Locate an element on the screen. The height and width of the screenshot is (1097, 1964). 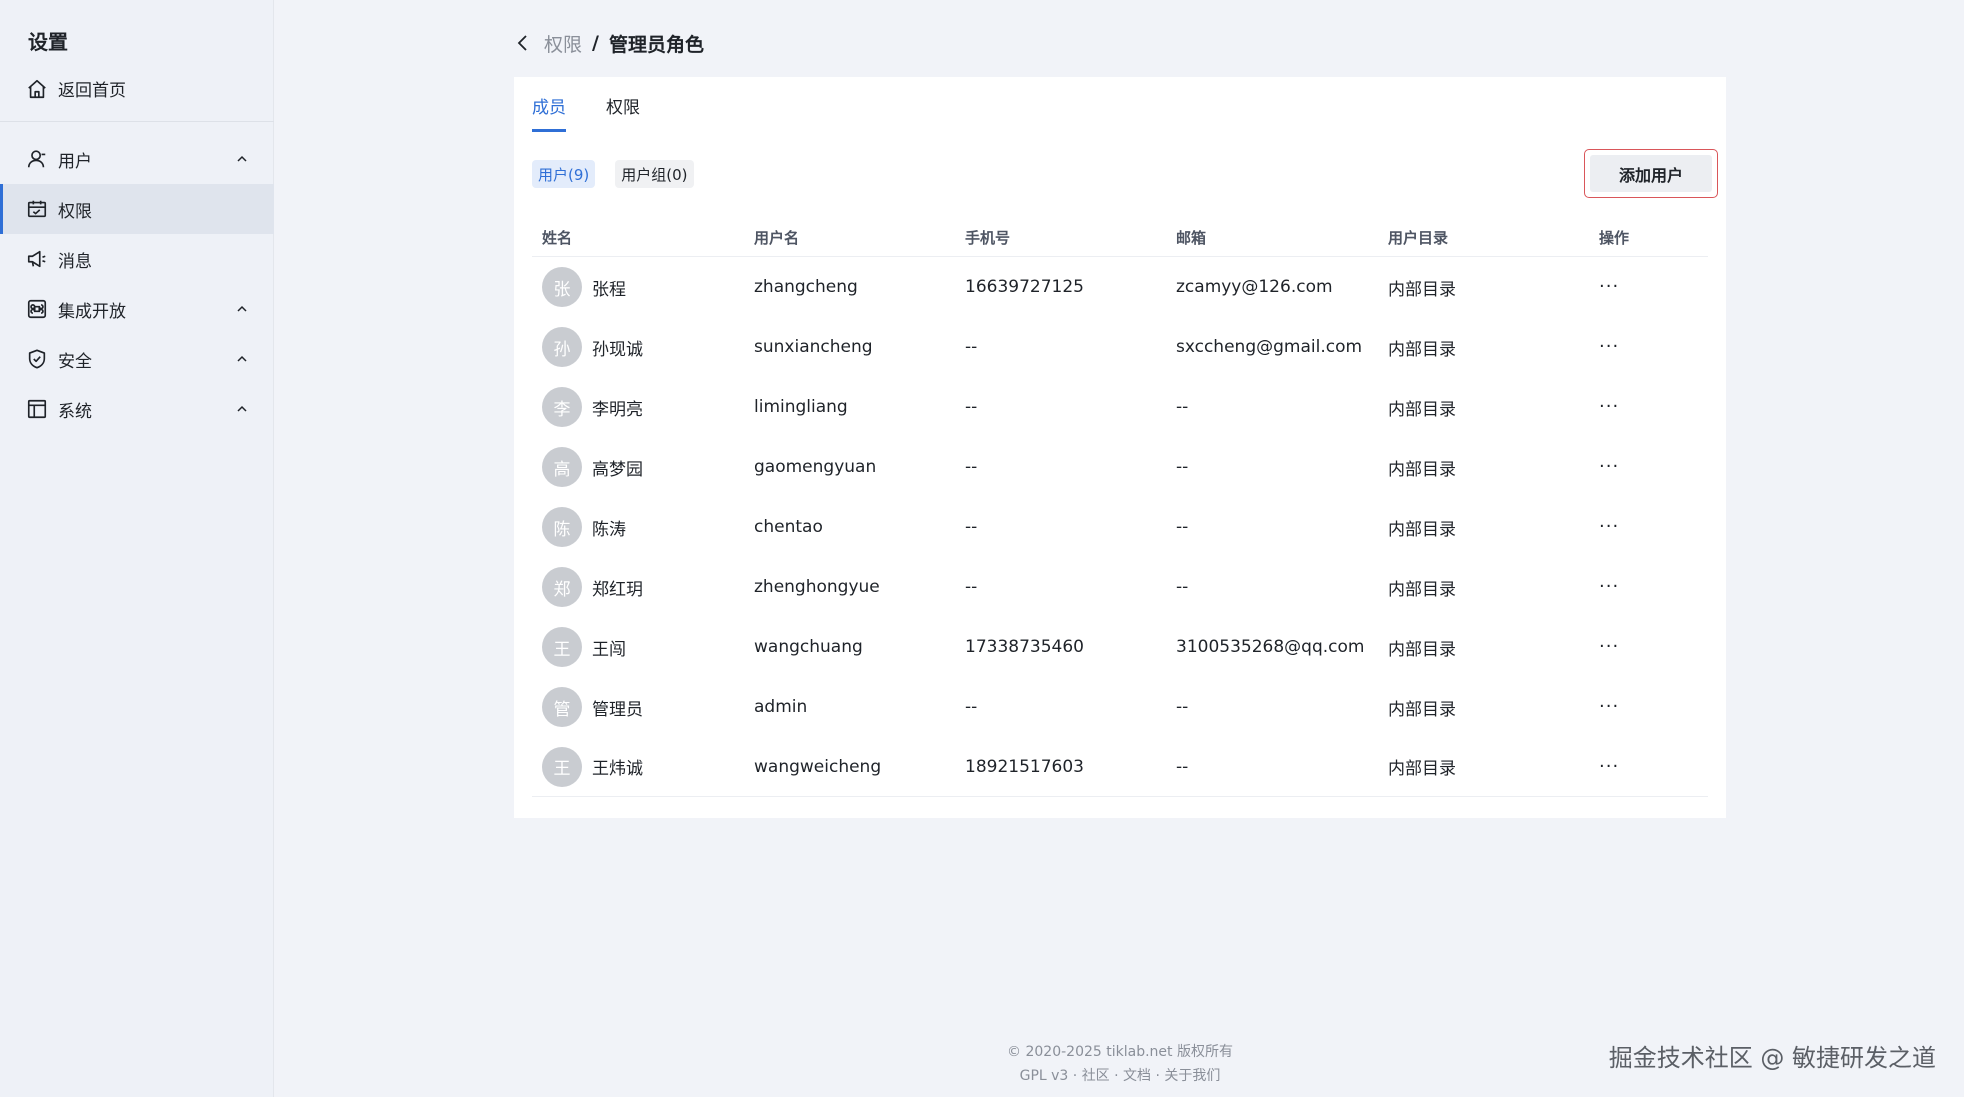
sidebar-item-permissions: 权限 is located at coordinates (137, 209).